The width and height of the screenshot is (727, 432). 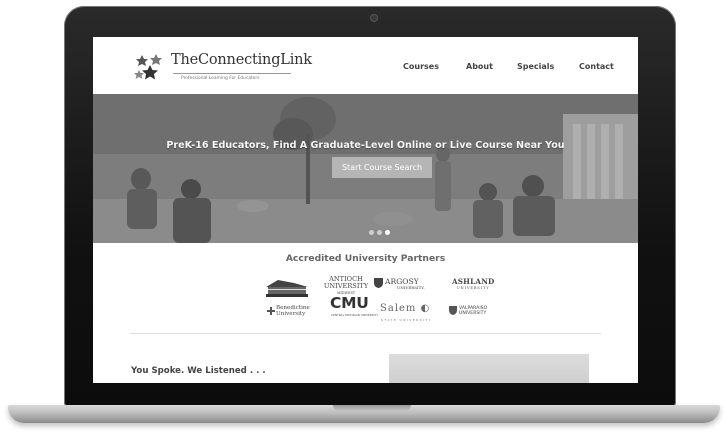 What do you see at coordinates (411, 287) in the screenshot?
I see `argosy-sub: UNIVERSITY.` at bounding box center [411, 287].